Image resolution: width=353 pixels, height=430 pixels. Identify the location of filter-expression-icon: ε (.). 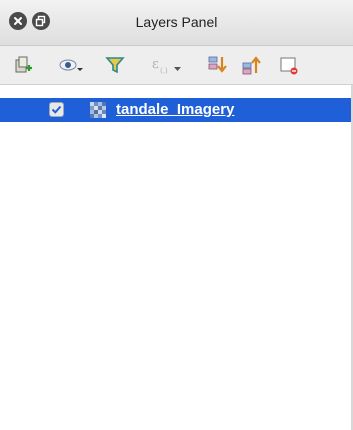
(167, 65).